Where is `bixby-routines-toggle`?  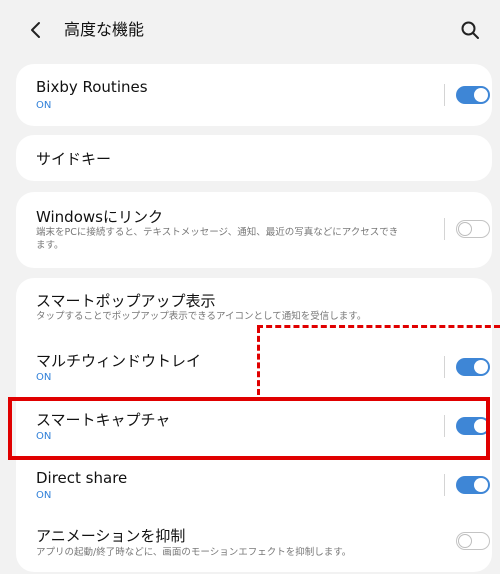
bixby-routines-toggle is located at coordinates (473, 95).